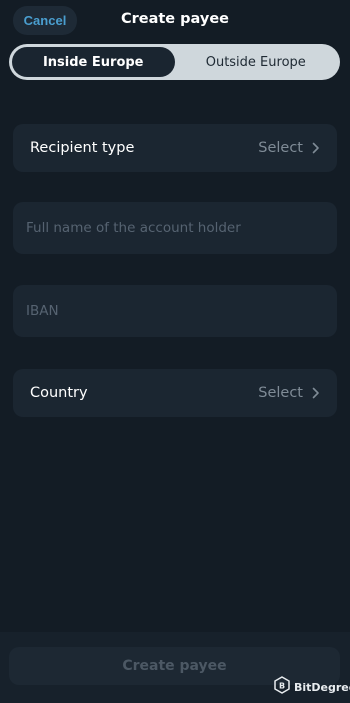 This screenshot has width=350, height=703. I want to click on recipient-type-value: Select, so click(280, 148).